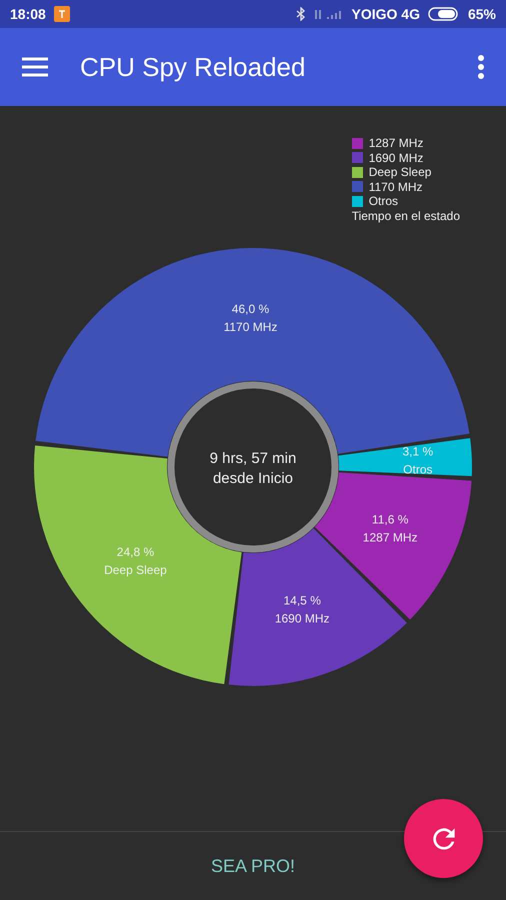 Image resolution: width=506 pixels, height=900 pixels. I want to click on legend-label: 1690 MHz, so click(396, 157).